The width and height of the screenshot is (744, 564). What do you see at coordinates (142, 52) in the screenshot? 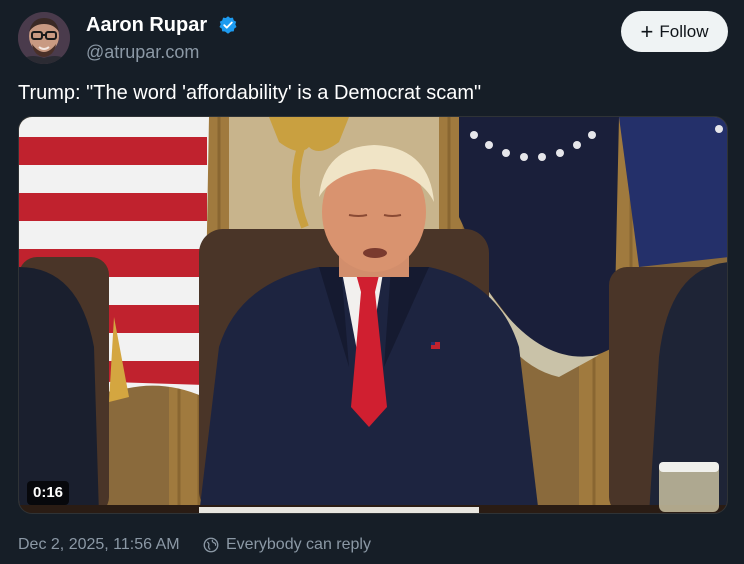
I see `author-handle: @atrupar.com` at bounding box center [142, 52].